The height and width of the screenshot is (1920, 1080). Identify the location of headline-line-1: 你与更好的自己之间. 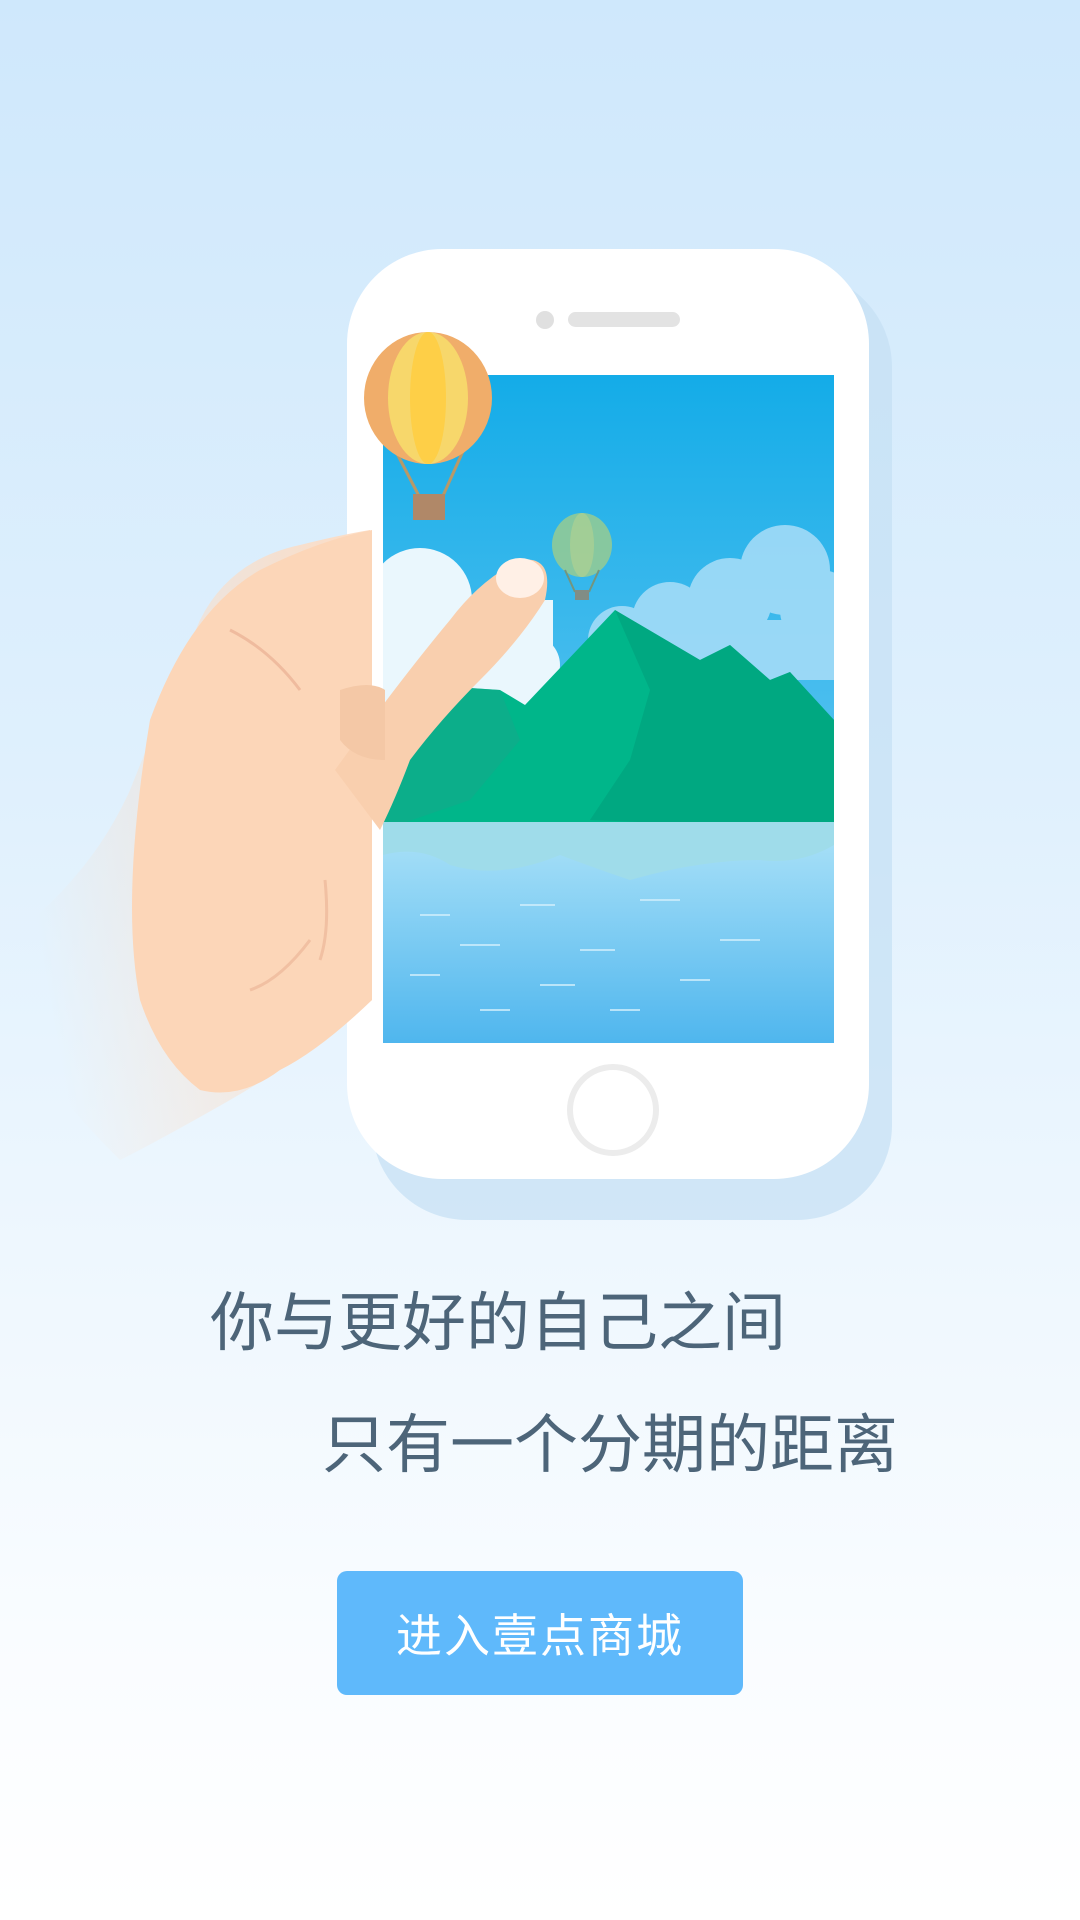
(498, 1324).